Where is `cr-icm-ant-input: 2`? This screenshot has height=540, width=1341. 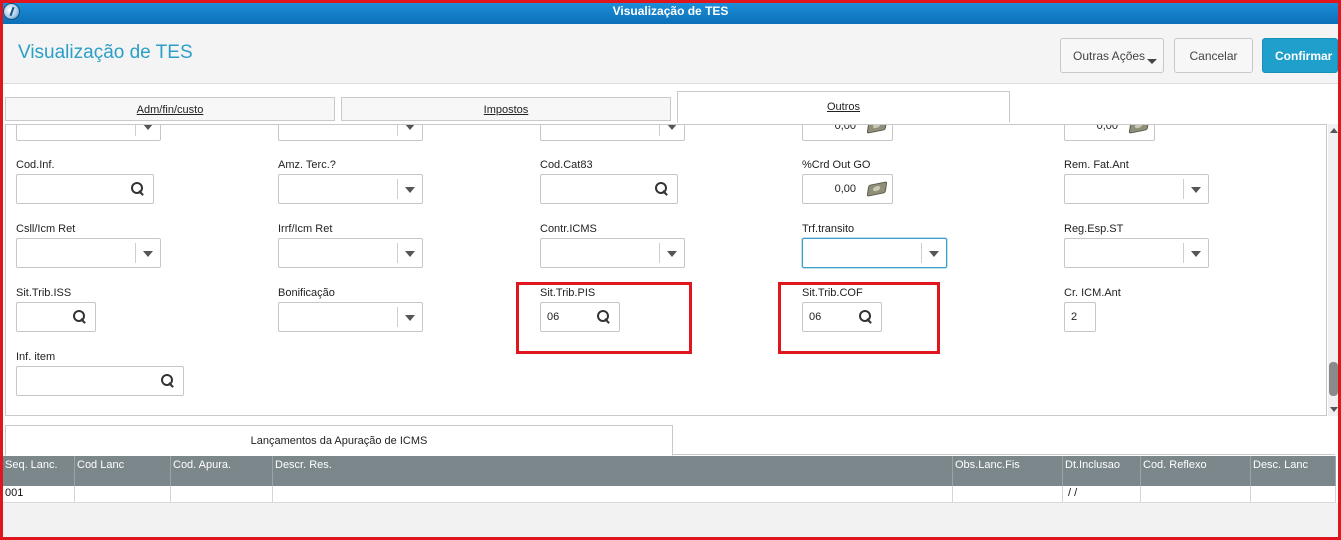 cr-icm-ant-input: 2 is located at coordinates (1080, 317).